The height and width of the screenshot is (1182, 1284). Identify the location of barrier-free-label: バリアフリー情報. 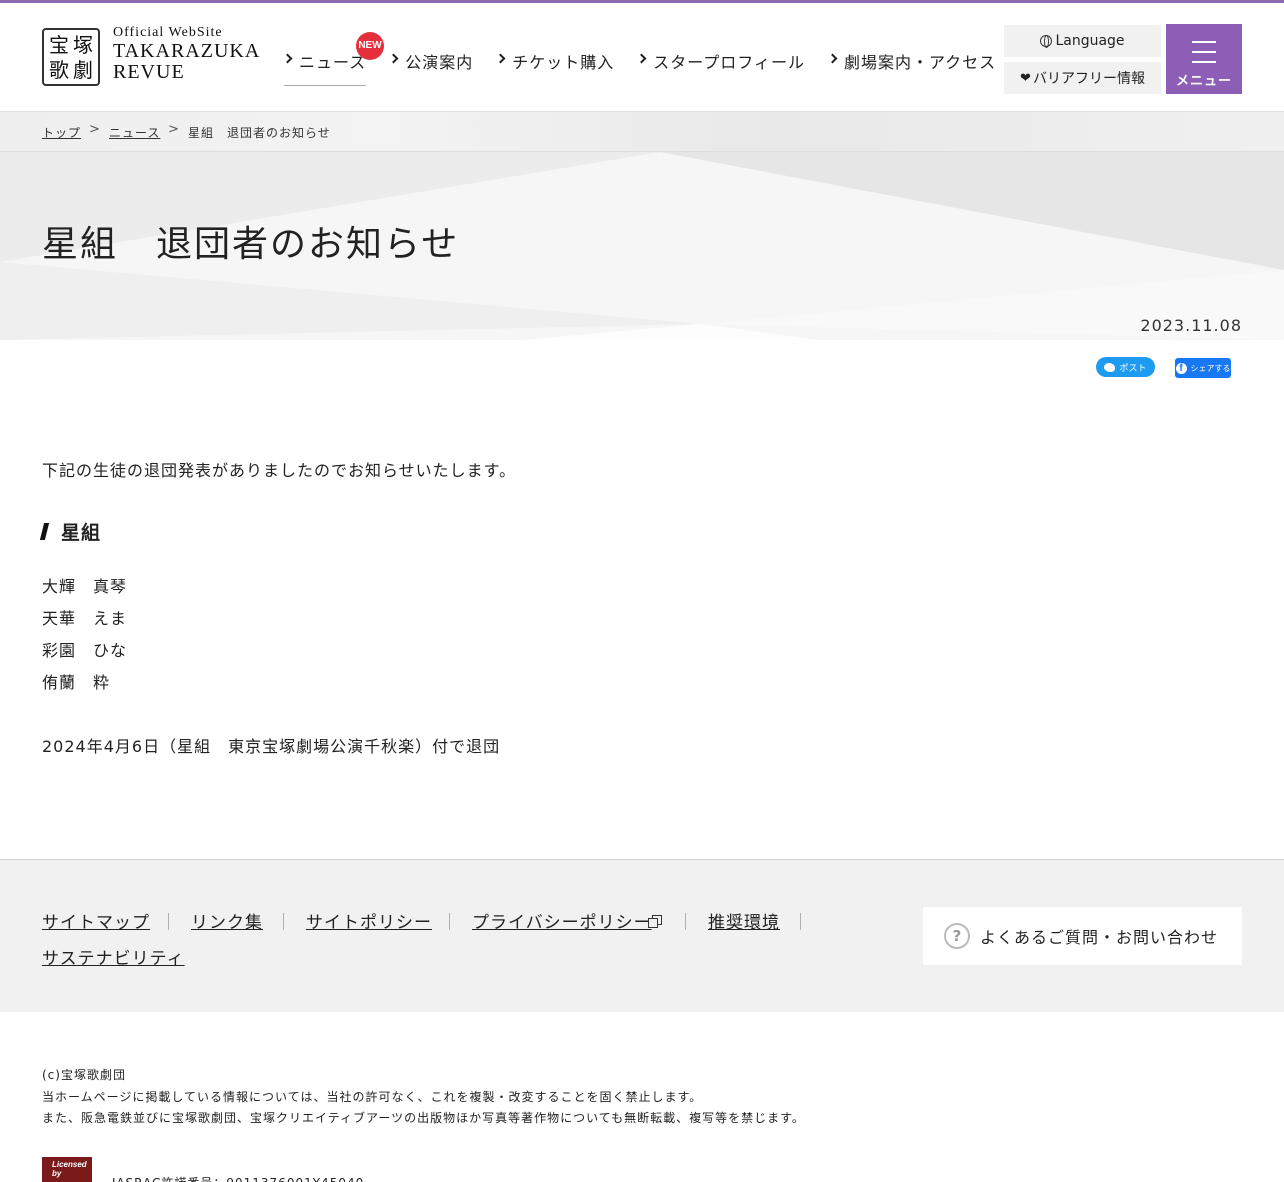
(1088, 79).